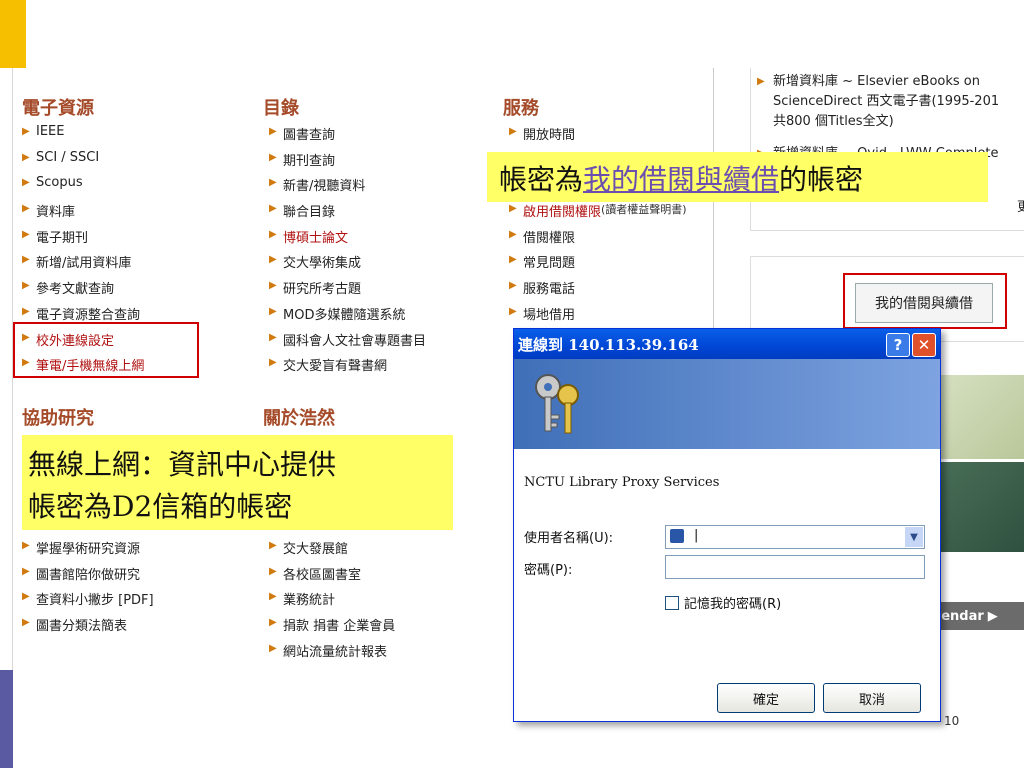 This screenshot has width=1024, height=768. I want to click on services-note: (讀者權益聲明書), so click(644, 210).